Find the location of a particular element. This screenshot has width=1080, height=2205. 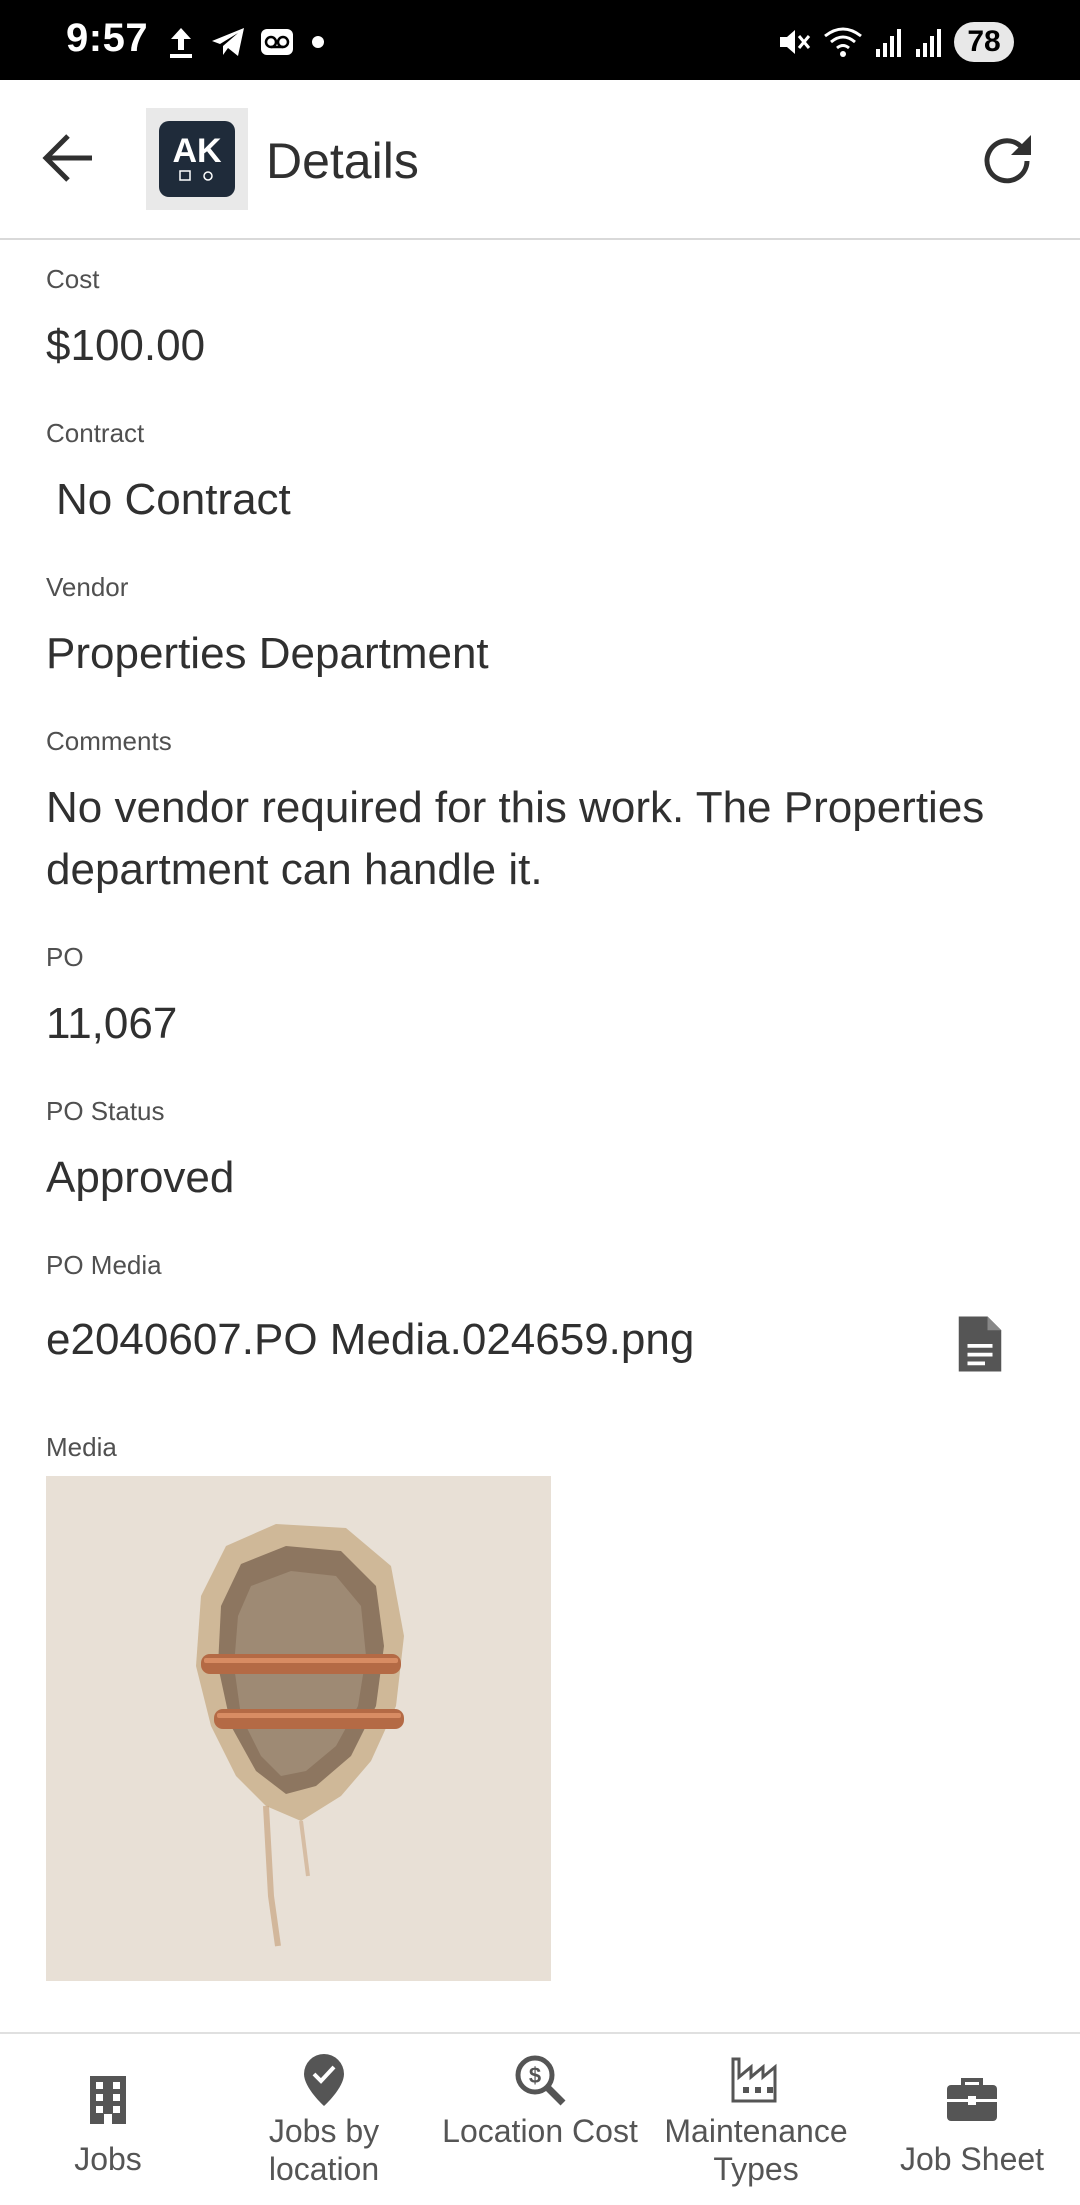

location-check-icon is located at coordinates (324, 2080).